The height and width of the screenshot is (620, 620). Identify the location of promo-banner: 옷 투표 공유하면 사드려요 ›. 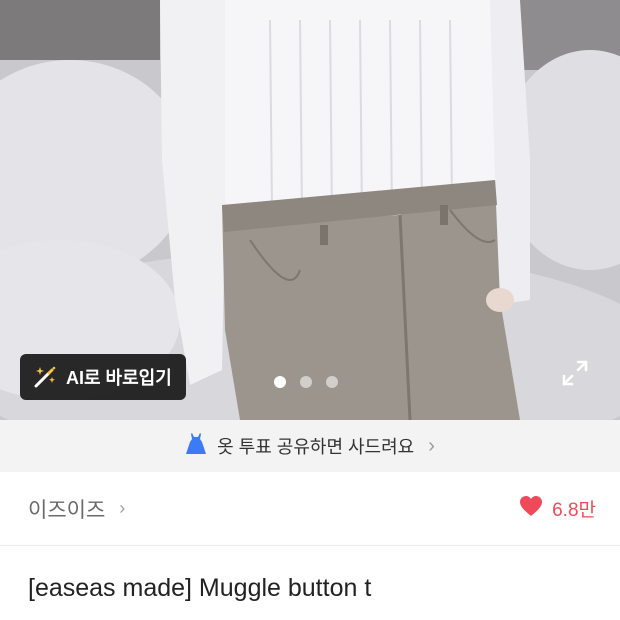
(310, 446).